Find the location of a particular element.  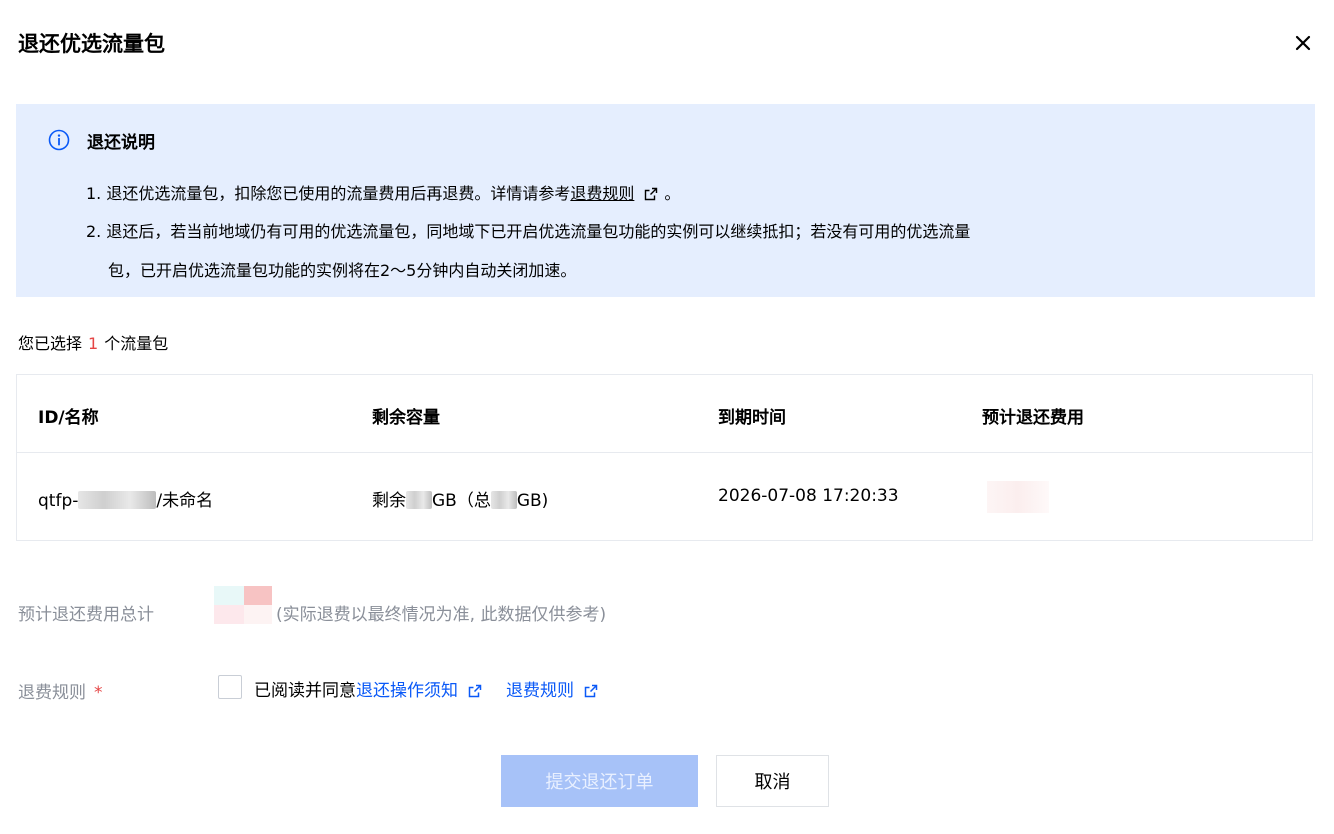

cancel-button: 取消 is located at coordinates (772, 781).